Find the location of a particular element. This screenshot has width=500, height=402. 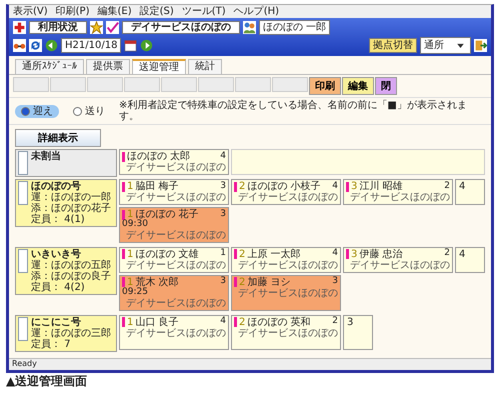

capacity-text: 定員： 4(1) is located at coordinates (58, 219).